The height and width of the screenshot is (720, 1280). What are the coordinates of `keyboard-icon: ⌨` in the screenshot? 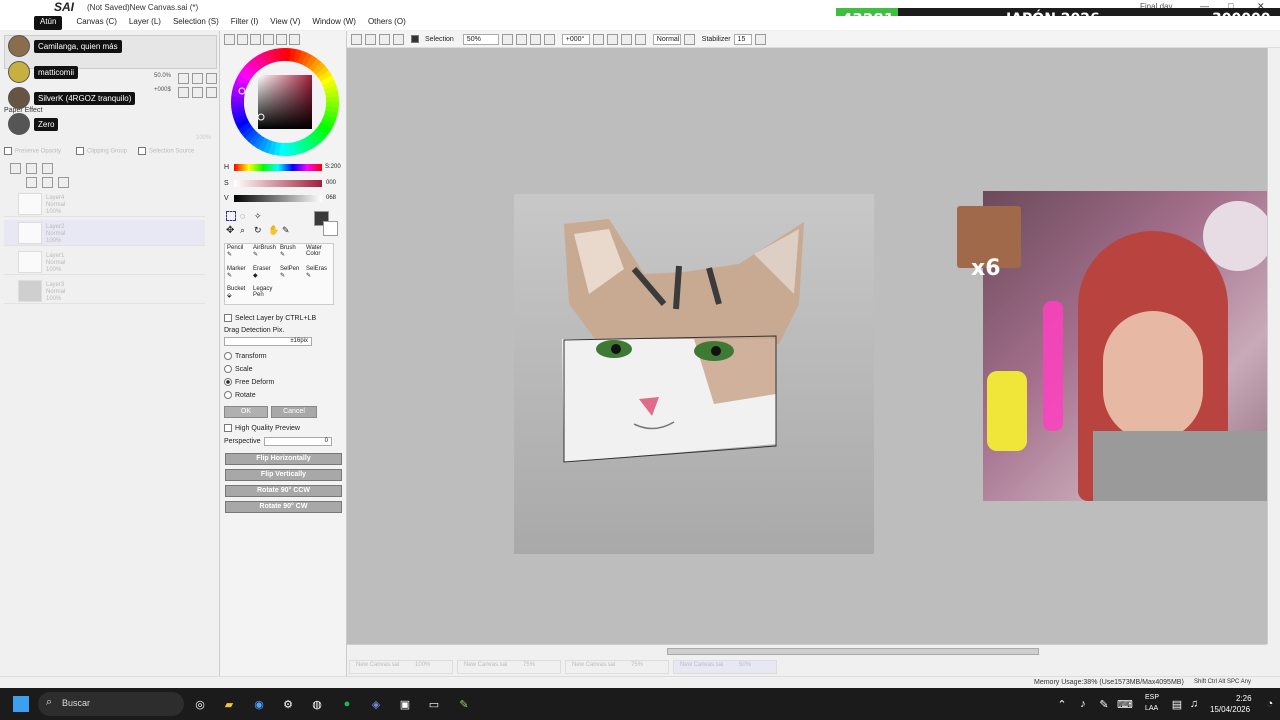 It's located at (1125, 704).